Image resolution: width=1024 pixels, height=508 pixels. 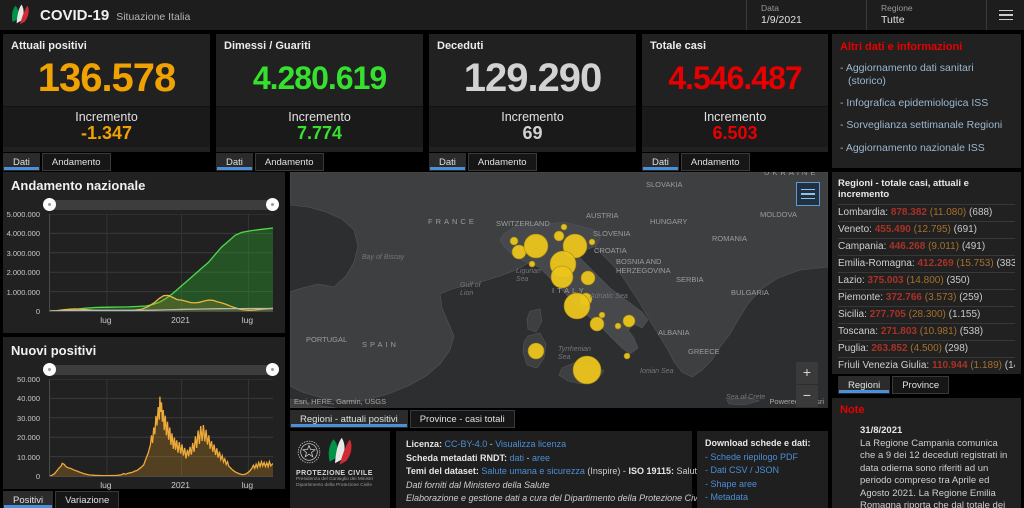 What do you see at coordinates (541, 458) in the screenshot?
I see `license-link: aree` at bounding box center [541, 458].